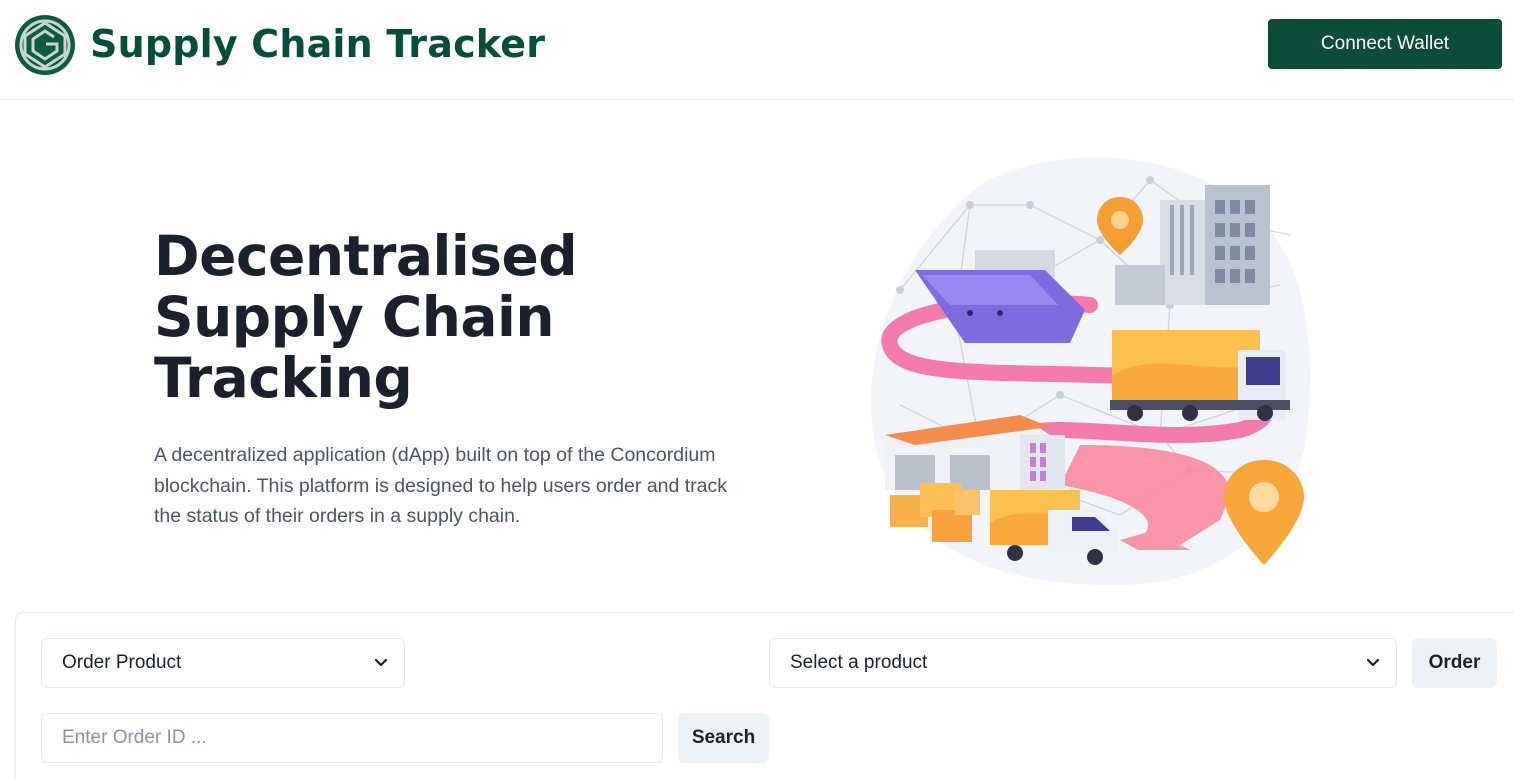 Image resolution: width=1515 pixels, height=780 pixels. Describe the element at coordinates (366, 256) in the screenshot. I see `hero-title-line: Decentralised` at that location.